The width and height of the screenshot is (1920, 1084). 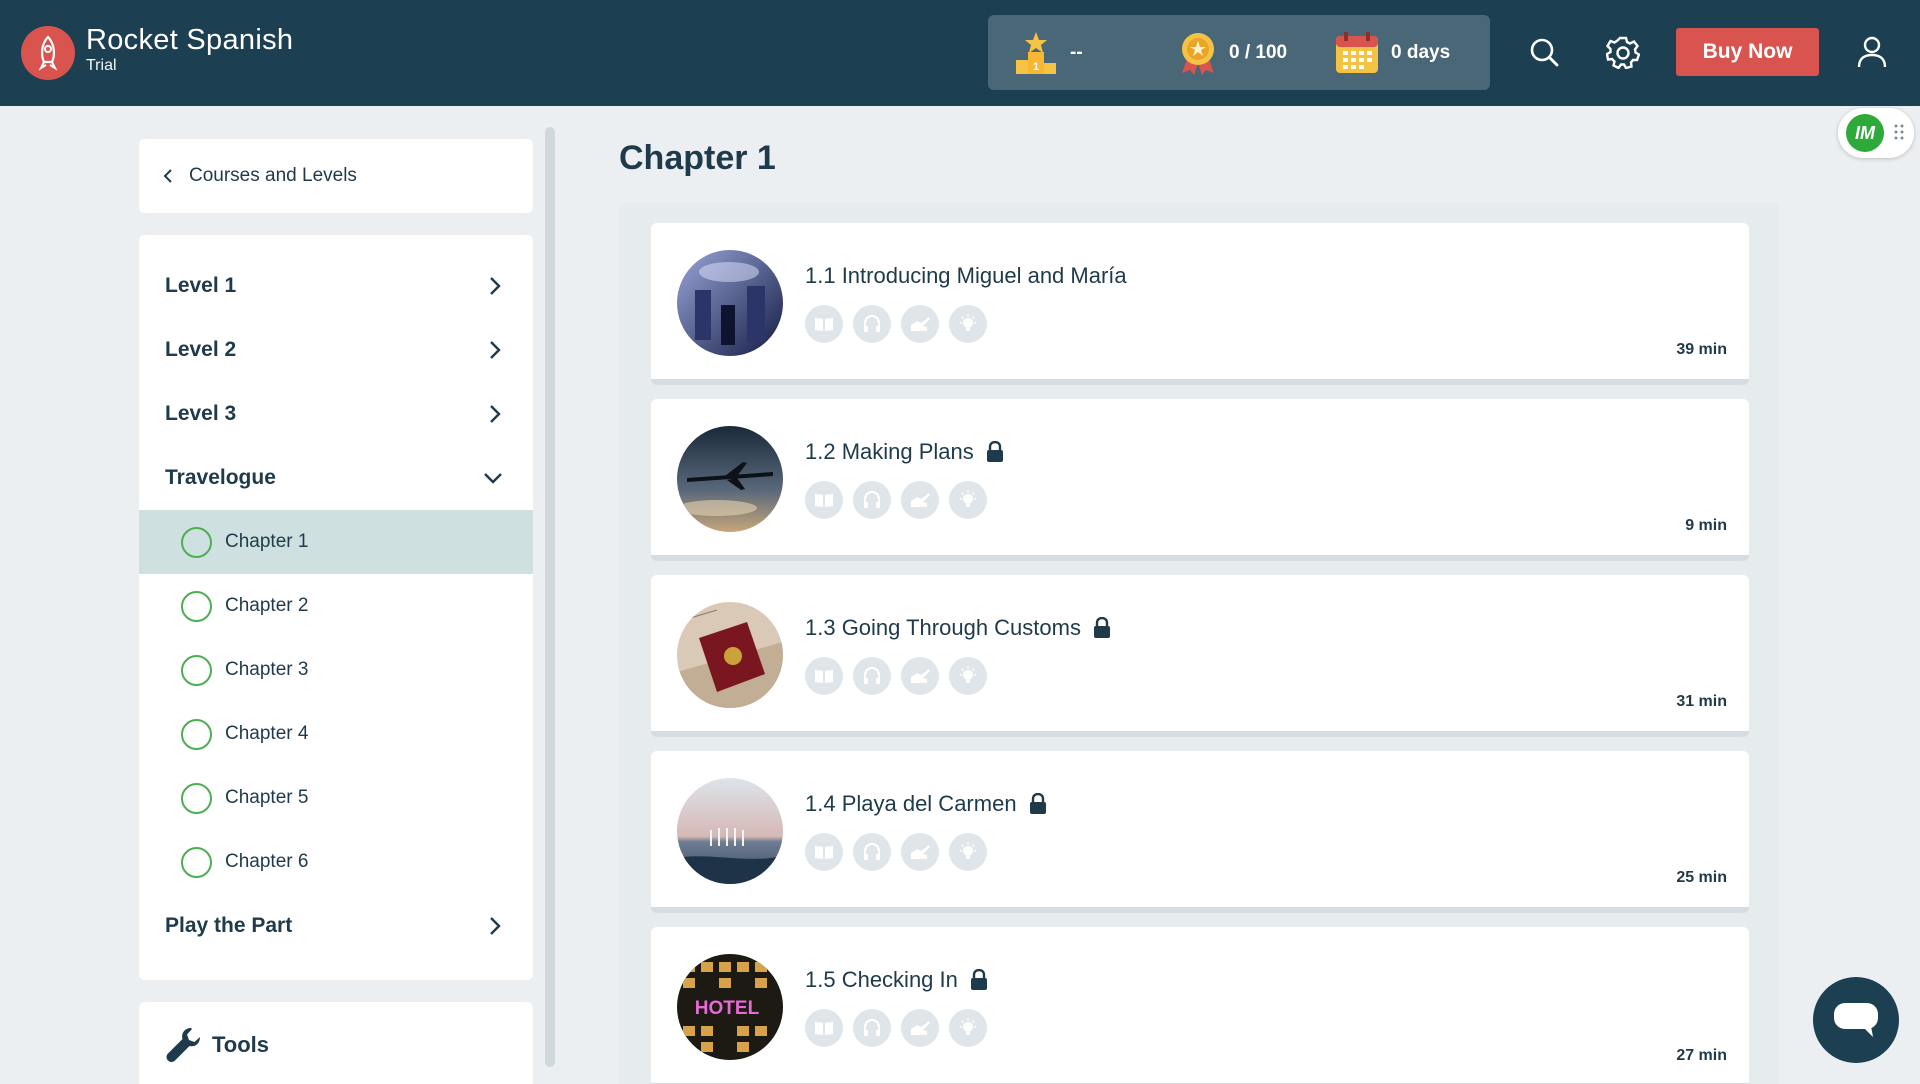 I want to click on lesson-duration: 31 min, so click(x=1701, y=701).